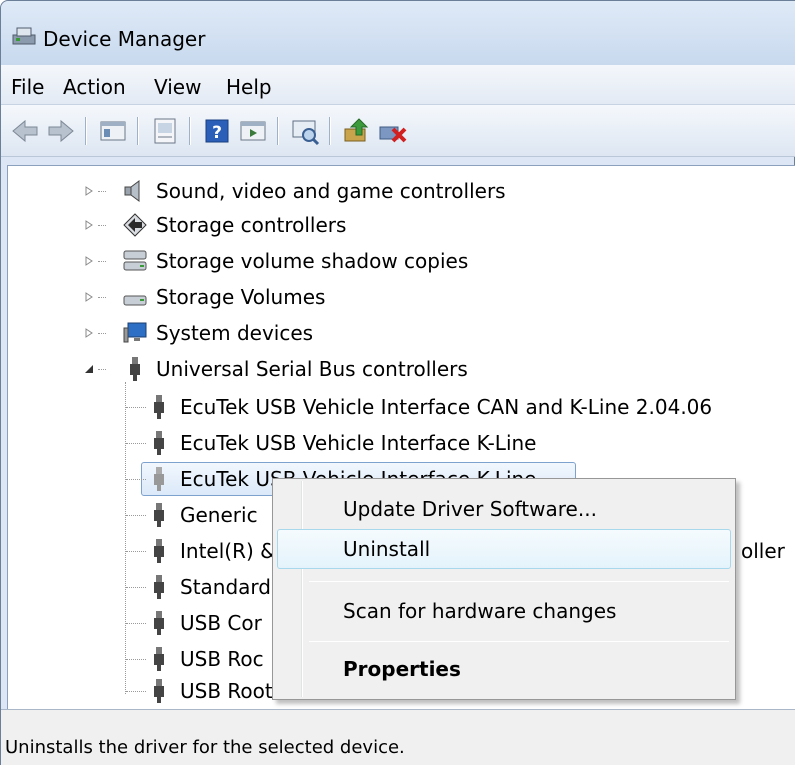  I want to click on tree-node-usb-device: Intel(R) &, so click(201, 551).